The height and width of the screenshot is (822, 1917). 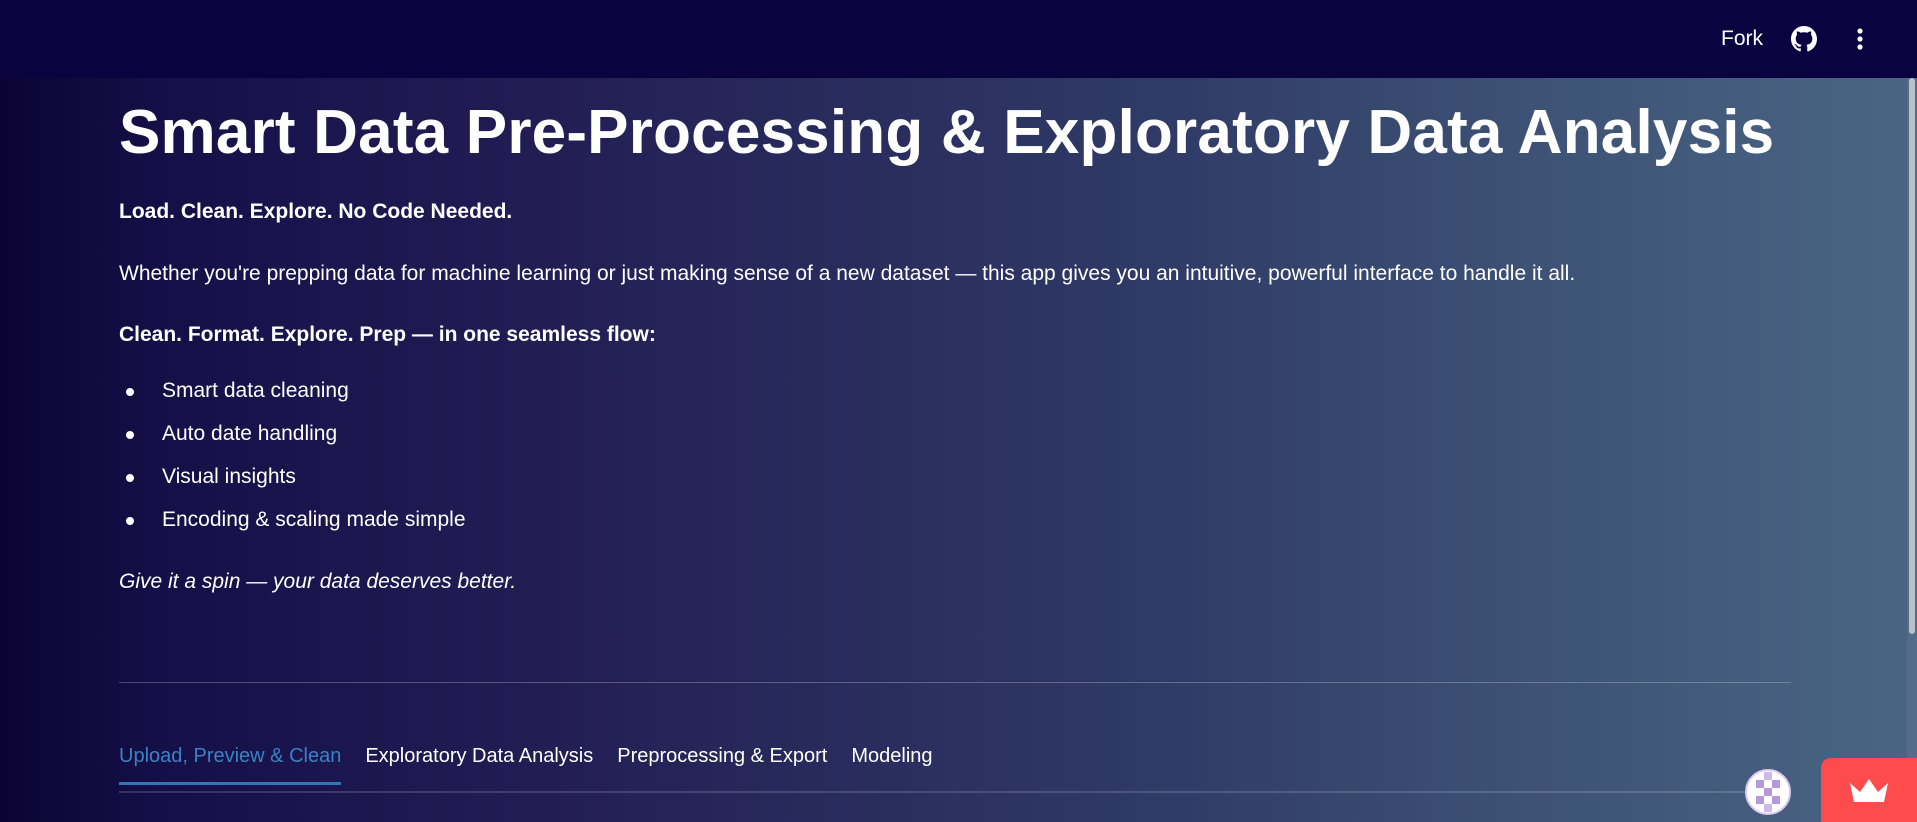 I want to click on avatar, so click(x=1768, y=792).